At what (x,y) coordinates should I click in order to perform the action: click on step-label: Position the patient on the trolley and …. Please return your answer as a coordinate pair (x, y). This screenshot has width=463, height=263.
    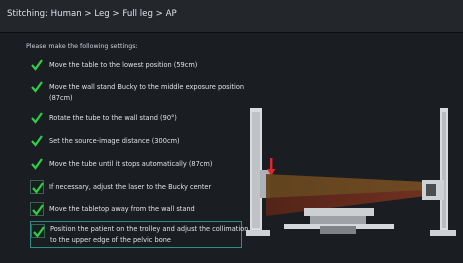
    Looking at the image, I should click on (149, 234).